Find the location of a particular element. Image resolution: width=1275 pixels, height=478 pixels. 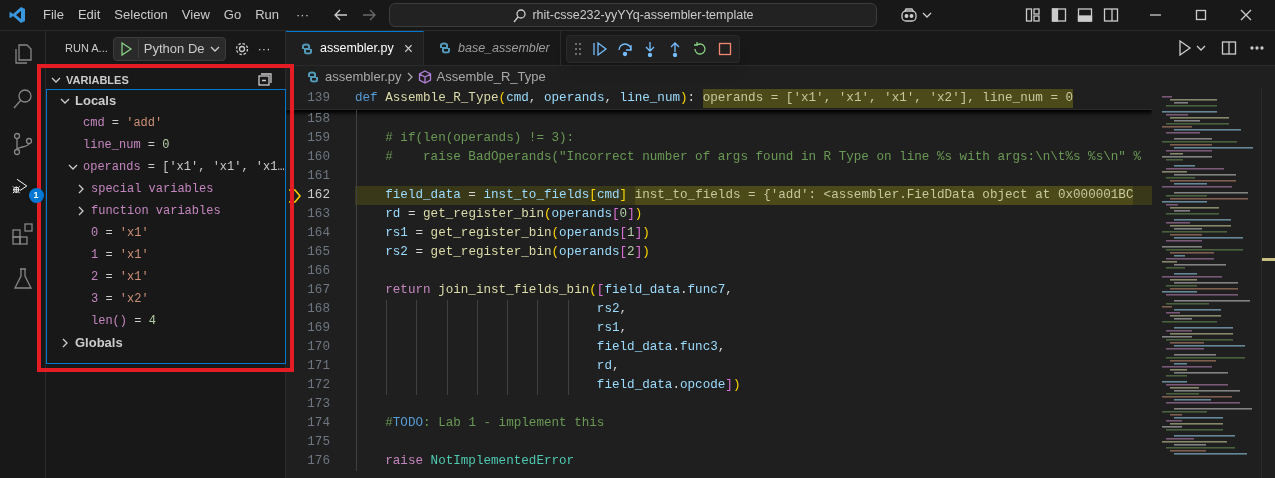

code-line: #TODO: Lab 1 - implement this is located at coordinates (753, 423).